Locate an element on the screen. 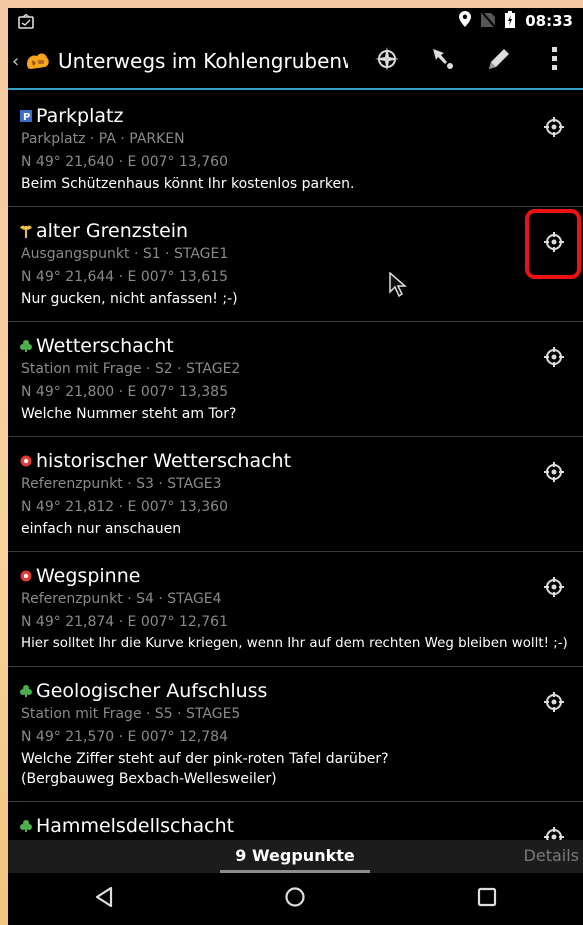 Image resolution: width=583 pixels, height=925 pixels. waypoint-coords: N 49° 21,812 · E 007° 13,360 is located at coordinates (124, 507).